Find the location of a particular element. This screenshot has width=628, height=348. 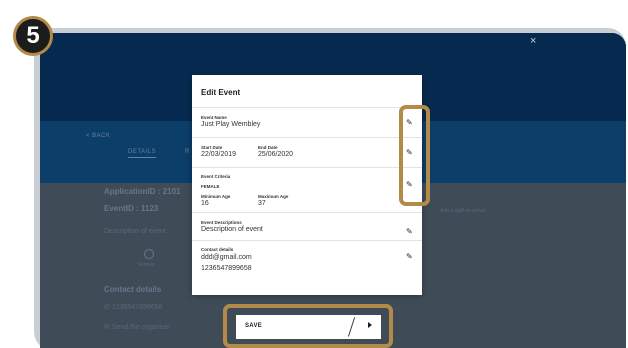

start-date-value: 22/03/2019 is located at coordinates (219, 154).